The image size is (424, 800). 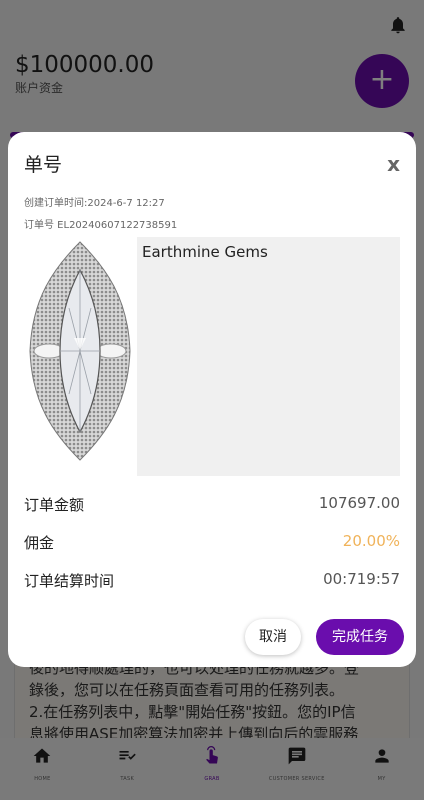 I want to click on settlement-time-label: 订单结算时间, so click(x=69, y=581).